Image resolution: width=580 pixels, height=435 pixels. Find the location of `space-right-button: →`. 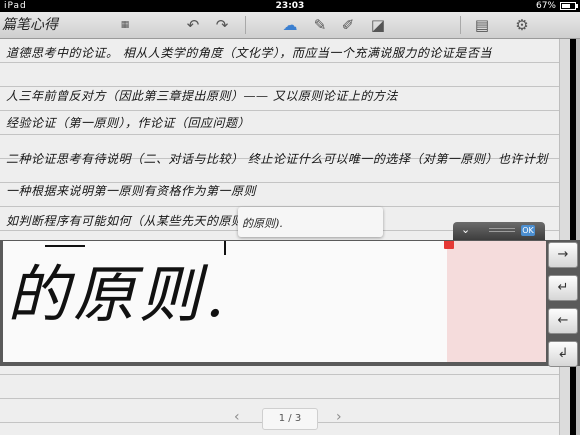

space-right-button: → is located at coordinates (563, 255).